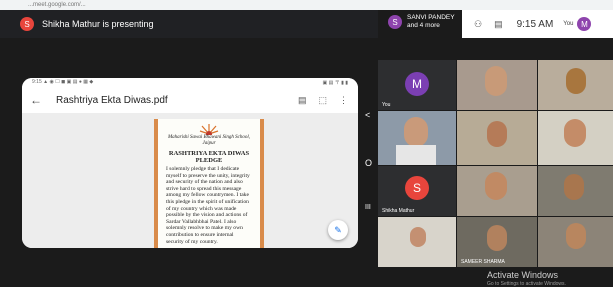  I want to click on participants-summary: S SANVI PANDEY and 4 more, so click(421, 22).